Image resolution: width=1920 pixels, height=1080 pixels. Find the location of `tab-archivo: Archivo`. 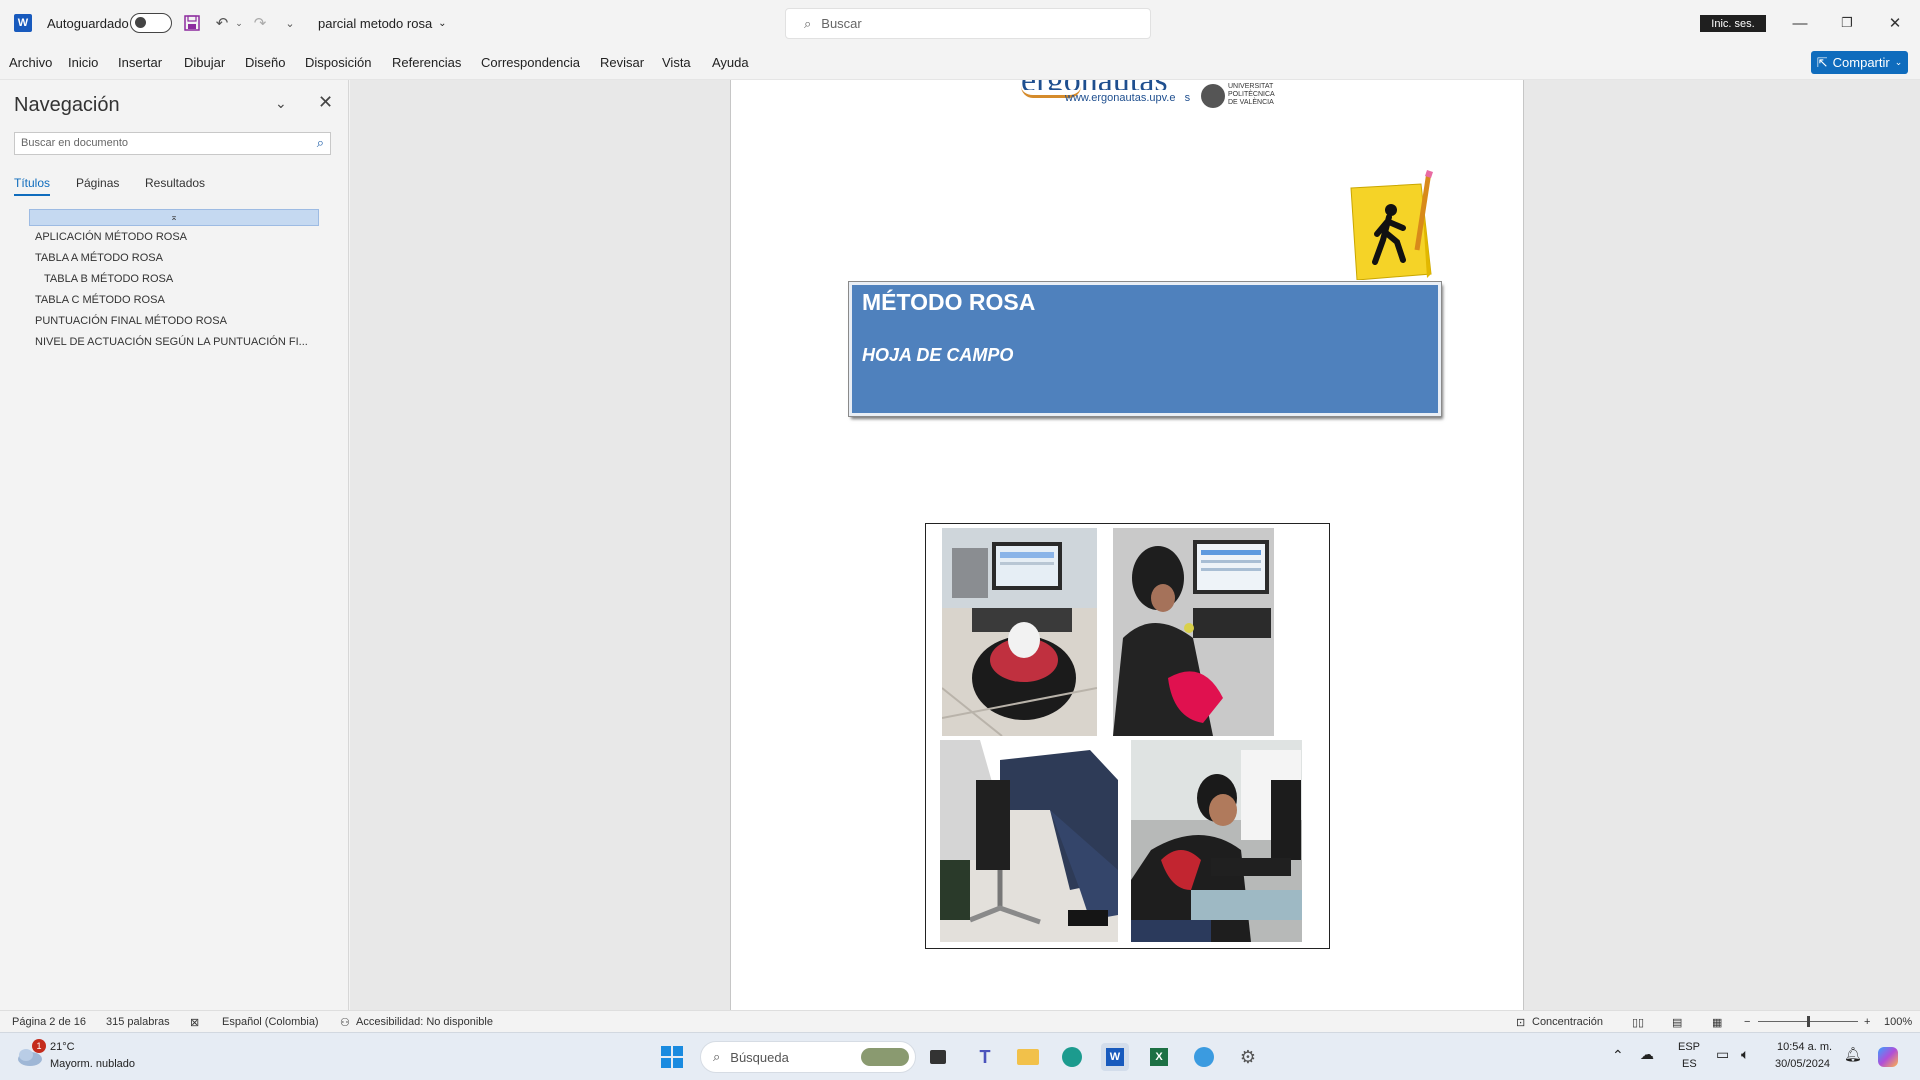

tab-archivo: Archivo is located at coordinates (30, 62).